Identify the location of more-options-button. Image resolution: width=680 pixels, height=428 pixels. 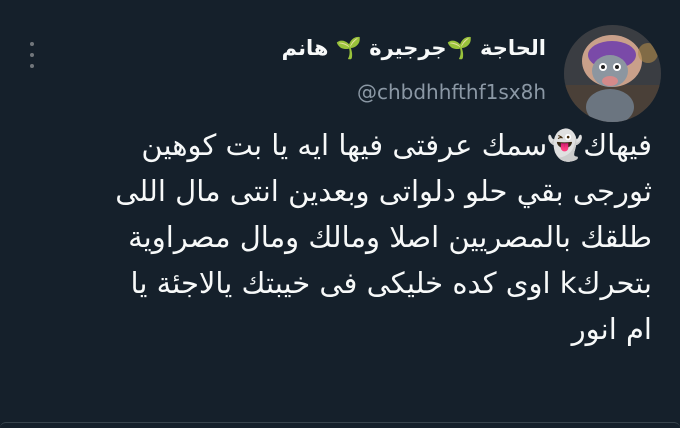
(32, 55).